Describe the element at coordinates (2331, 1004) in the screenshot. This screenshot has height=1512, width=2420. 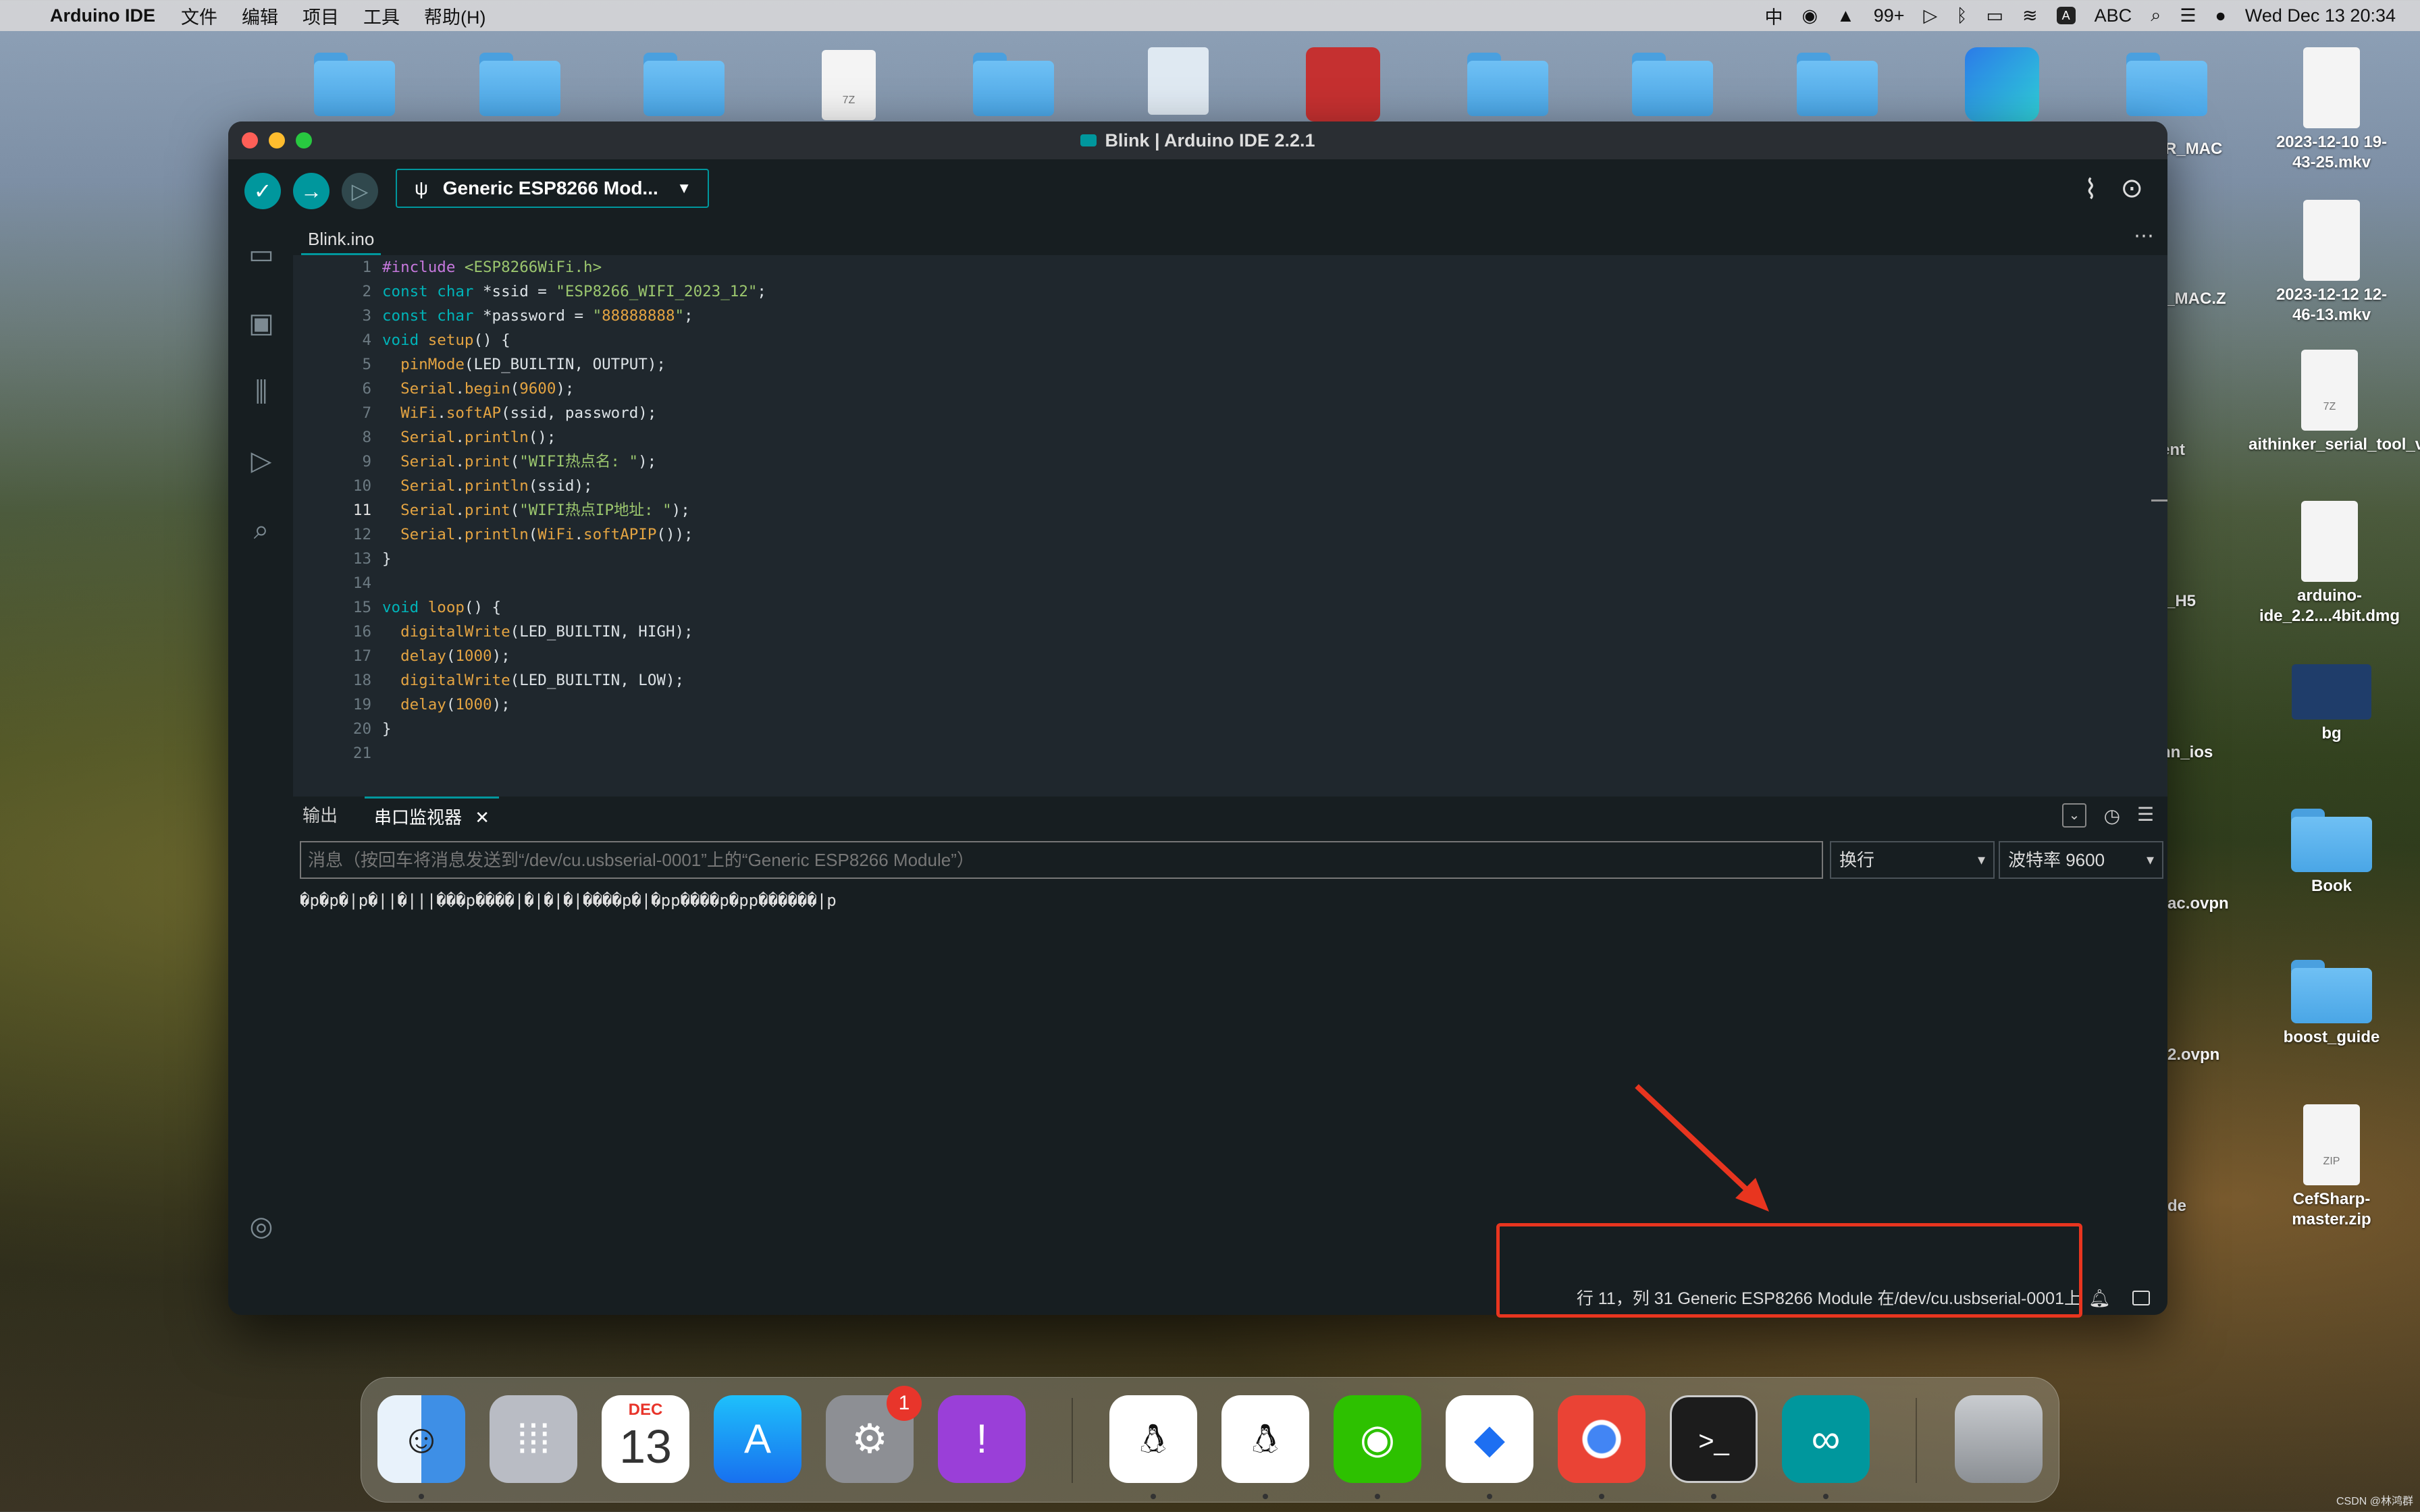
I see `desktop-folder: boost_guide` at that location.